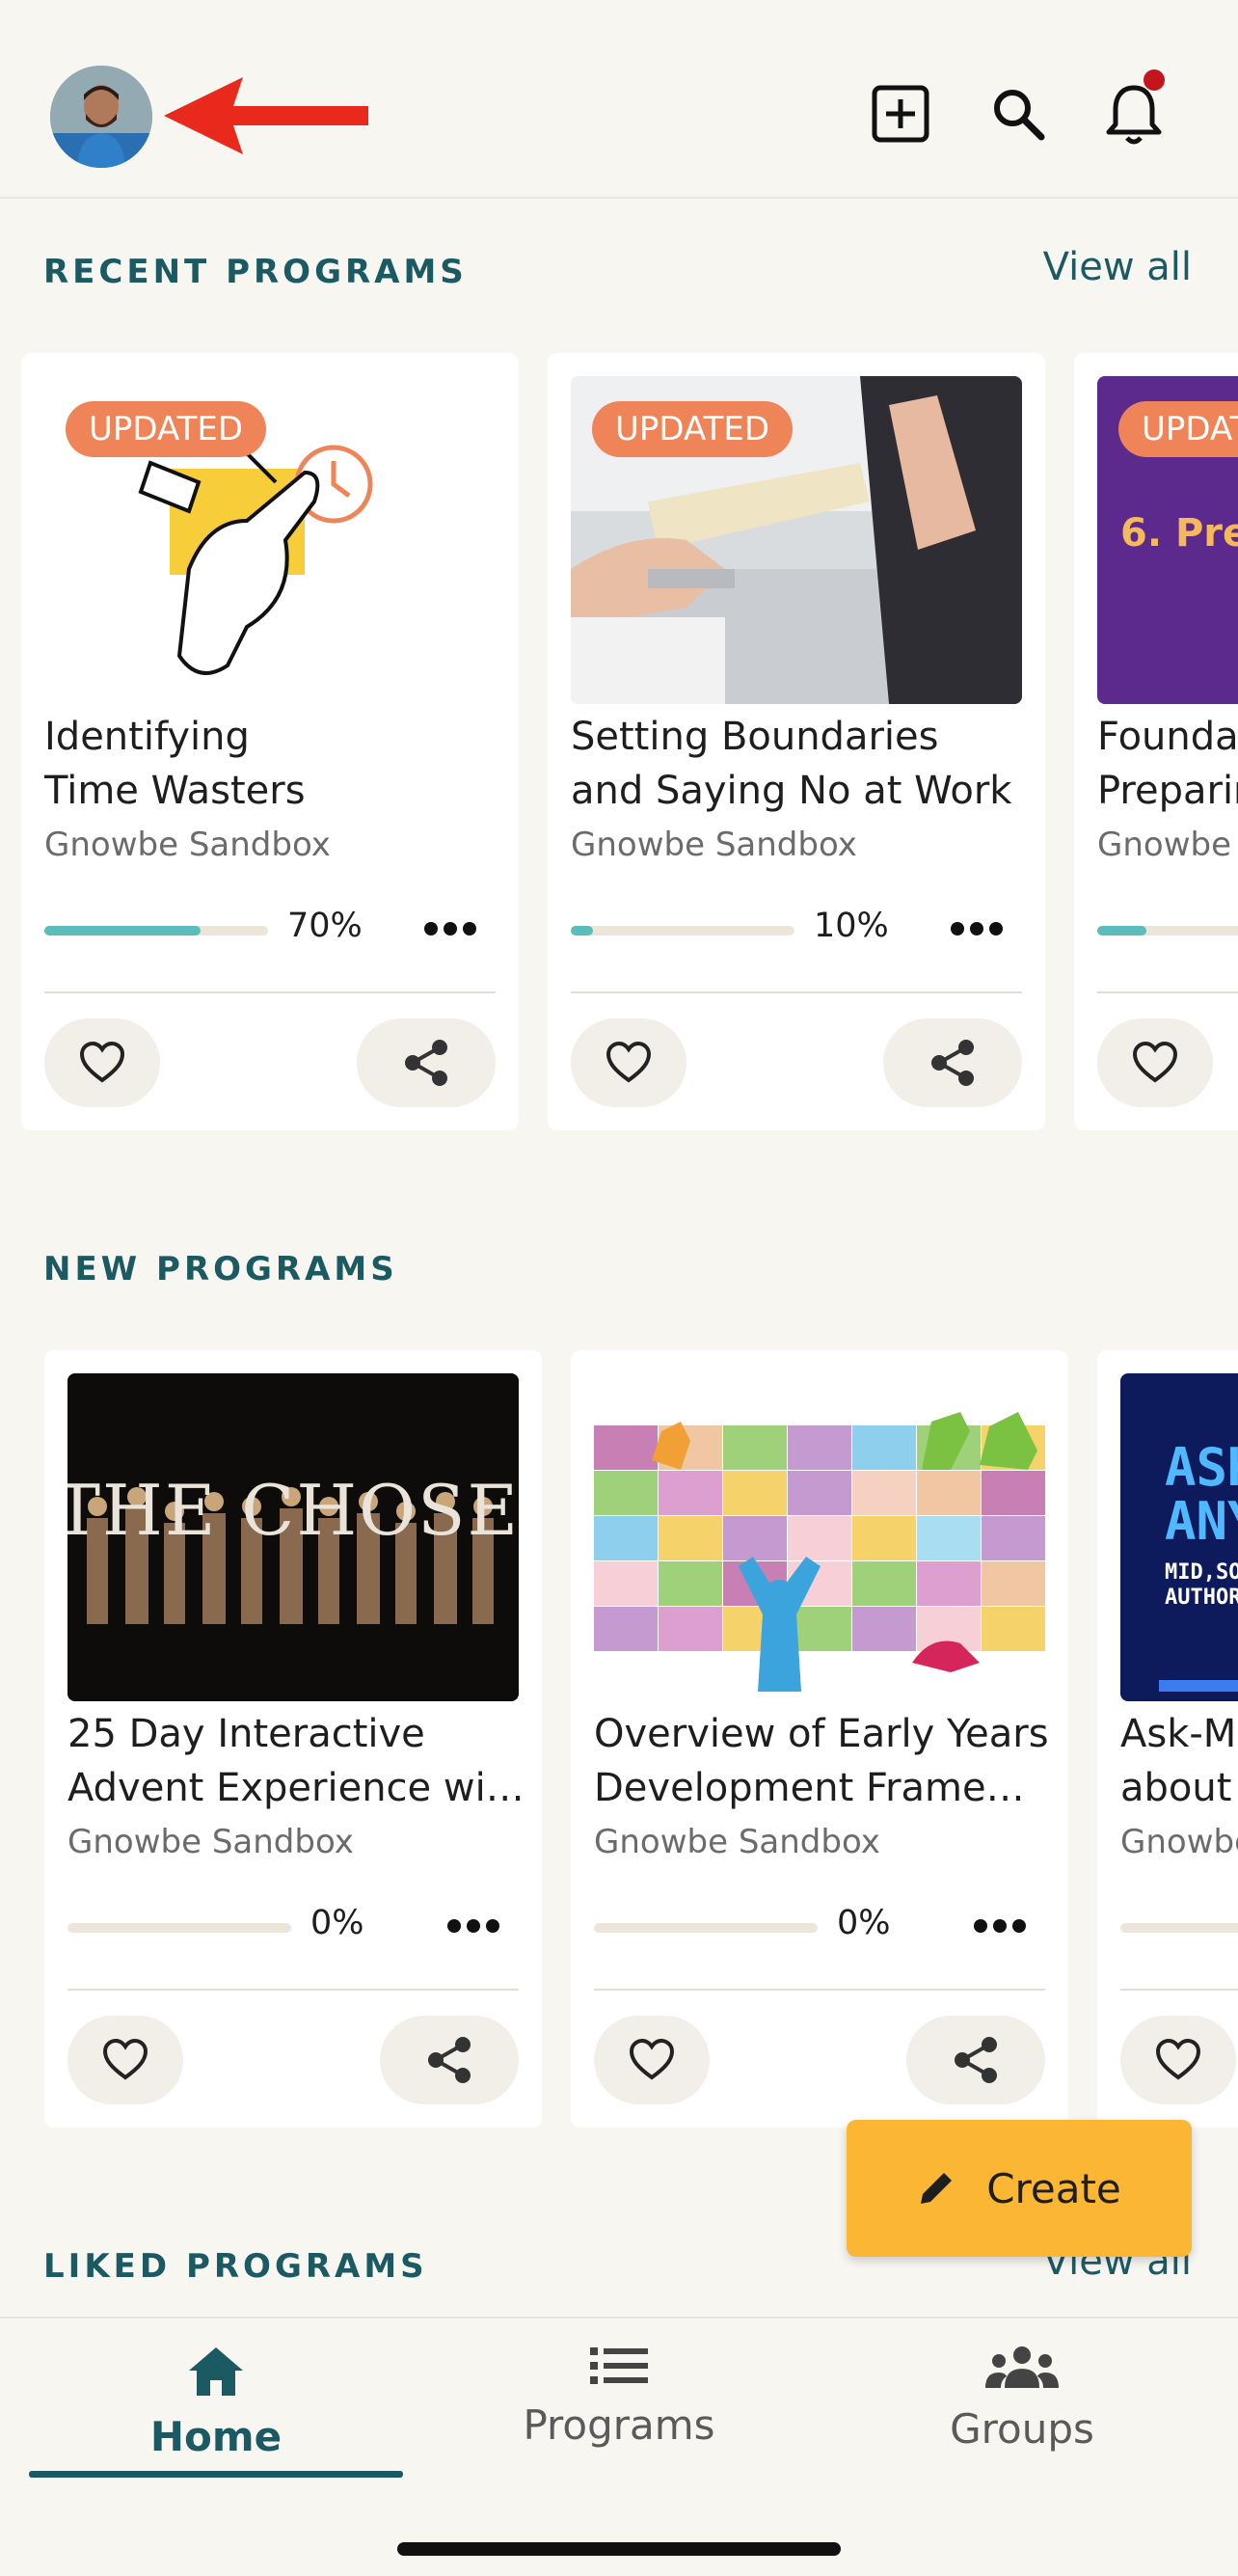  What do you see at coordinates (255, 272) in the screenshot?
I see `recent-programs-heading: RECENT PROGRAMS` at bounding box center [255, 272].